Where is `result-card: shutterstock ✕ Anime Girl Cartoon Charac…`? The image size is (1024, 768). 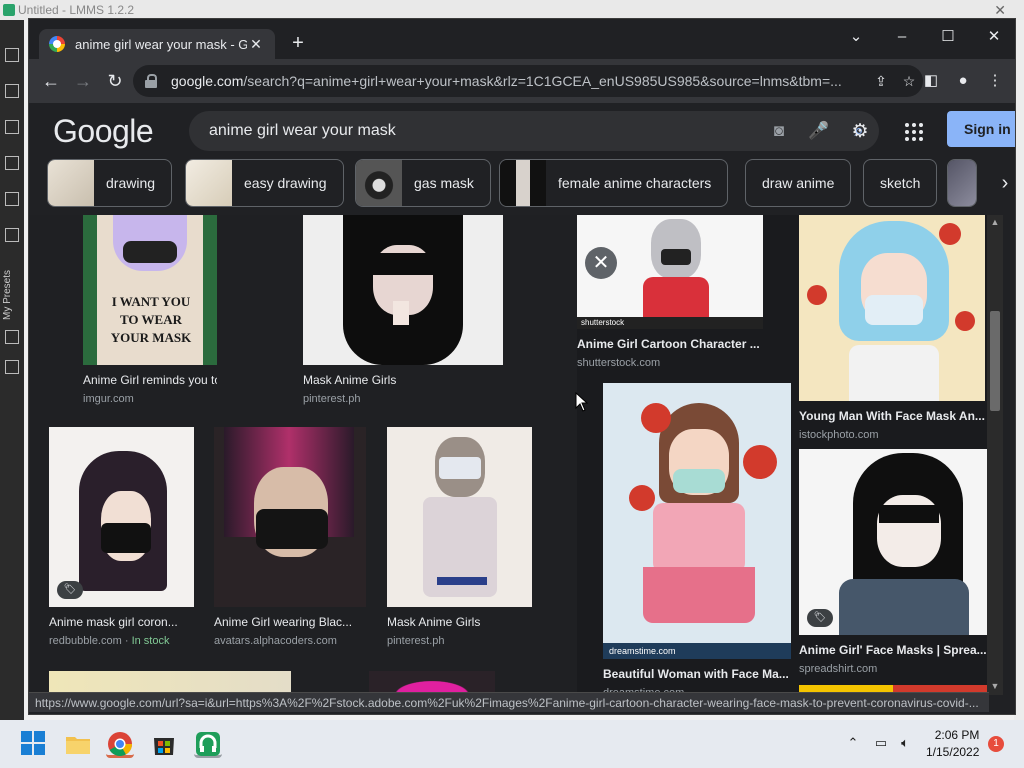 result-card: shutterstock ✕ Anime Girl Cartoon Charac… is located at coordinates (670, 292).